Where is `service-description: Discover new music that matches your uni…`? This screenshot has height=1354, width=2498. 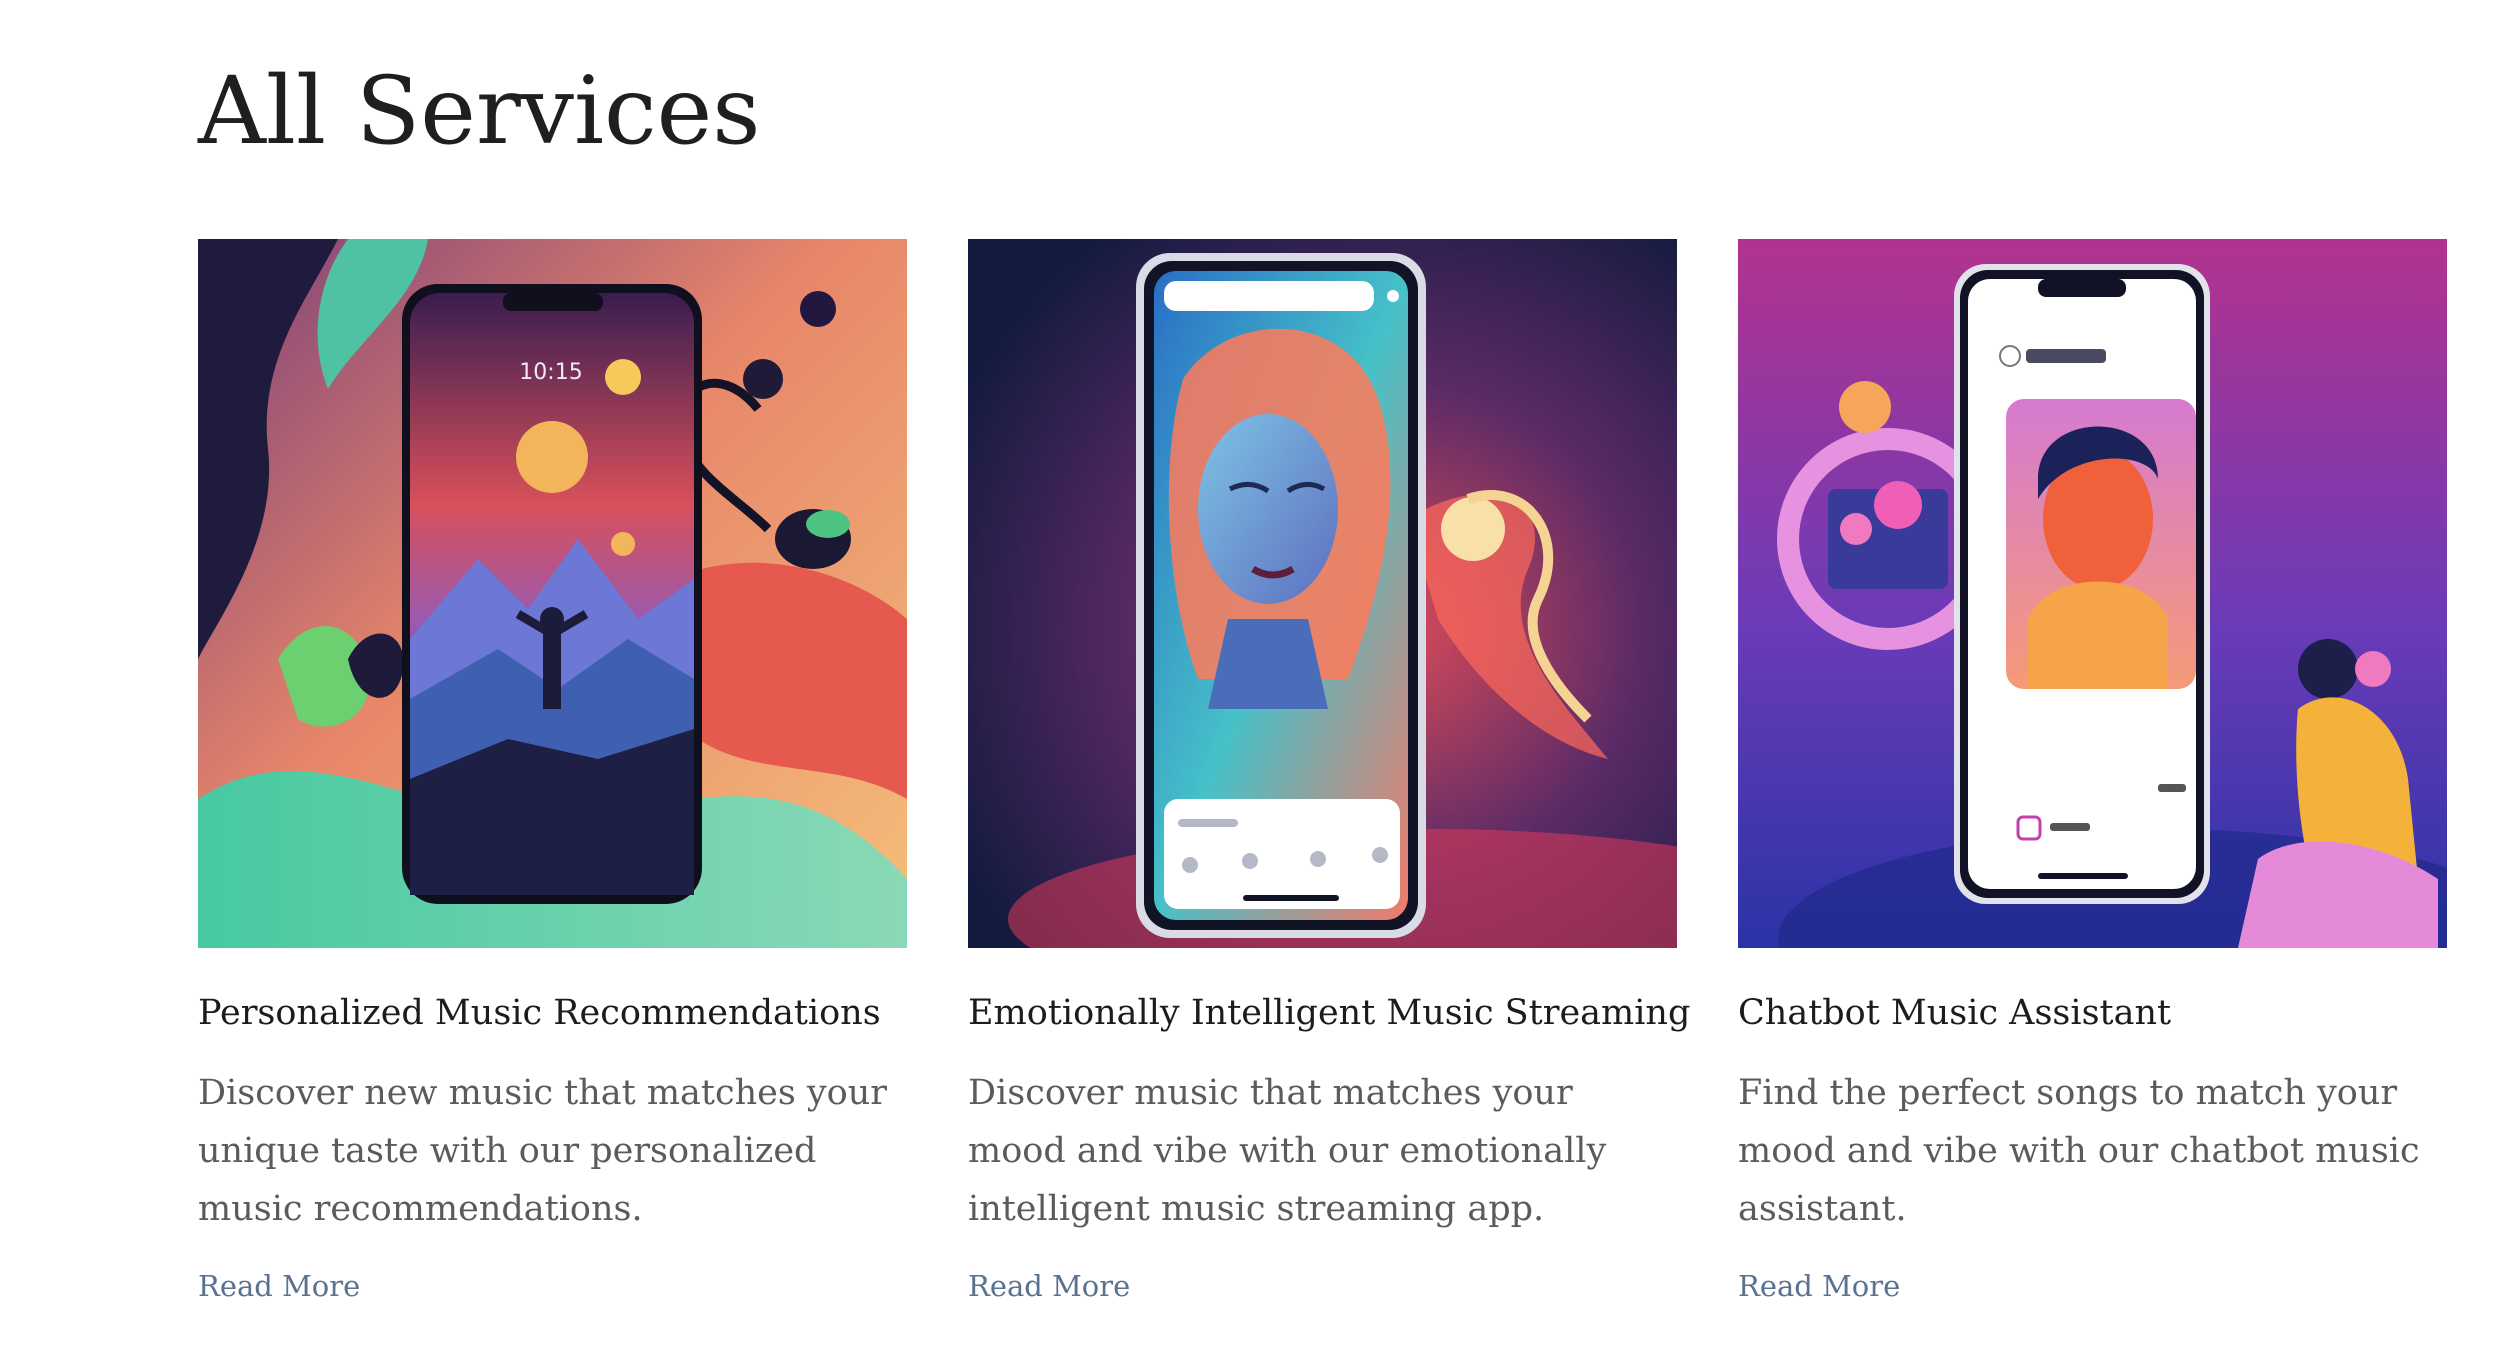
service-description: Discover new music that matches your uni… is located at coordinates (543, 1151).